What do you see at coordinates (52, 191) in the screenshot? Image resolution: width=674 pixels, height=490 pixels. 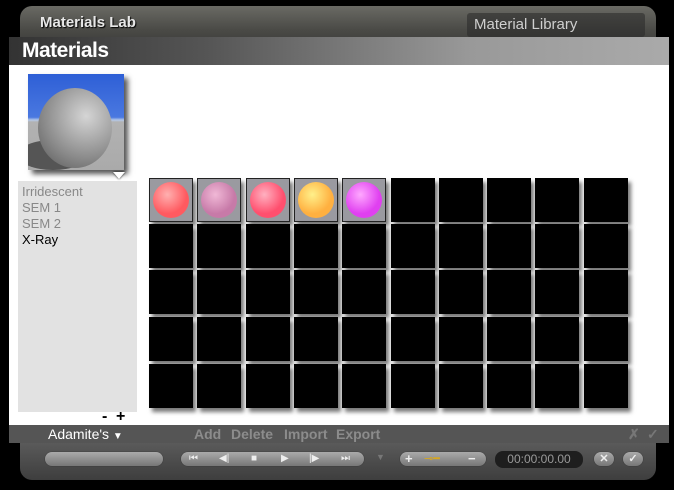 I see `list-item: Irridescent` at bounding box center [52, 191].